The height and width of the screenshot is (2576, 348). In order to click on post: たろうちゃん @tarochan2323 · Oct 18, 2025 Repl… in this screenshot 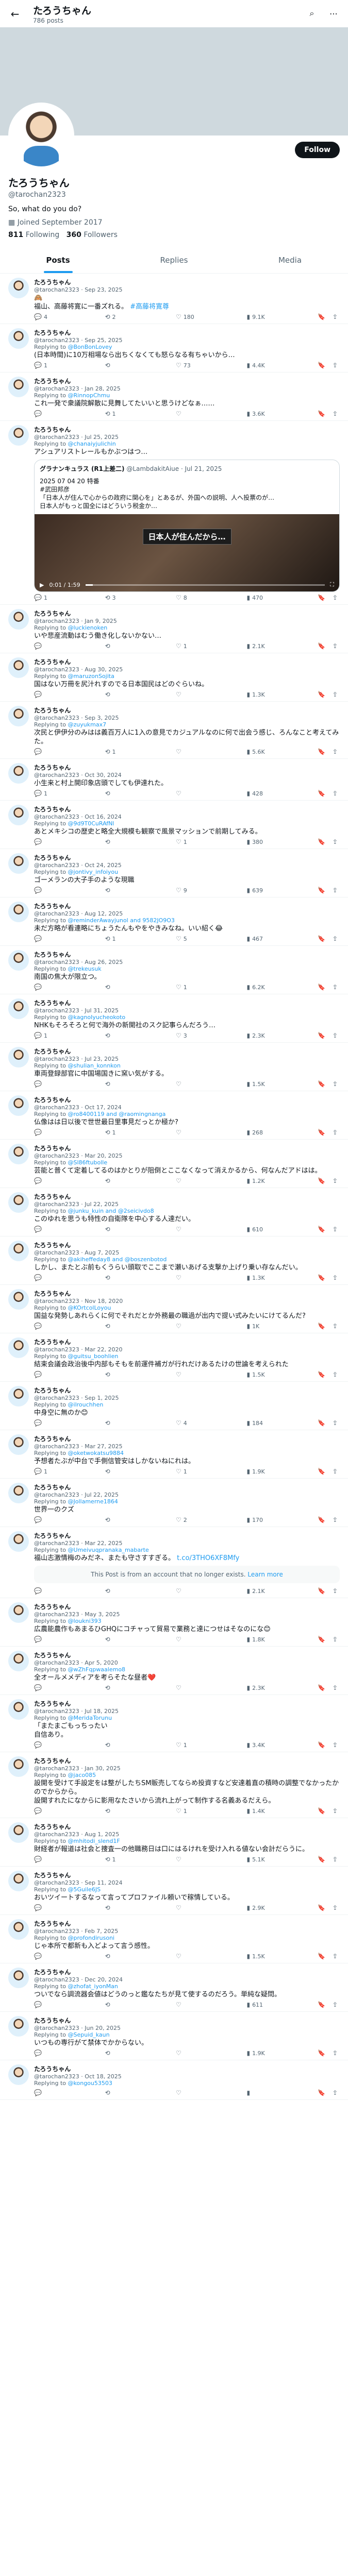, I will do `click(174, 2080)`.